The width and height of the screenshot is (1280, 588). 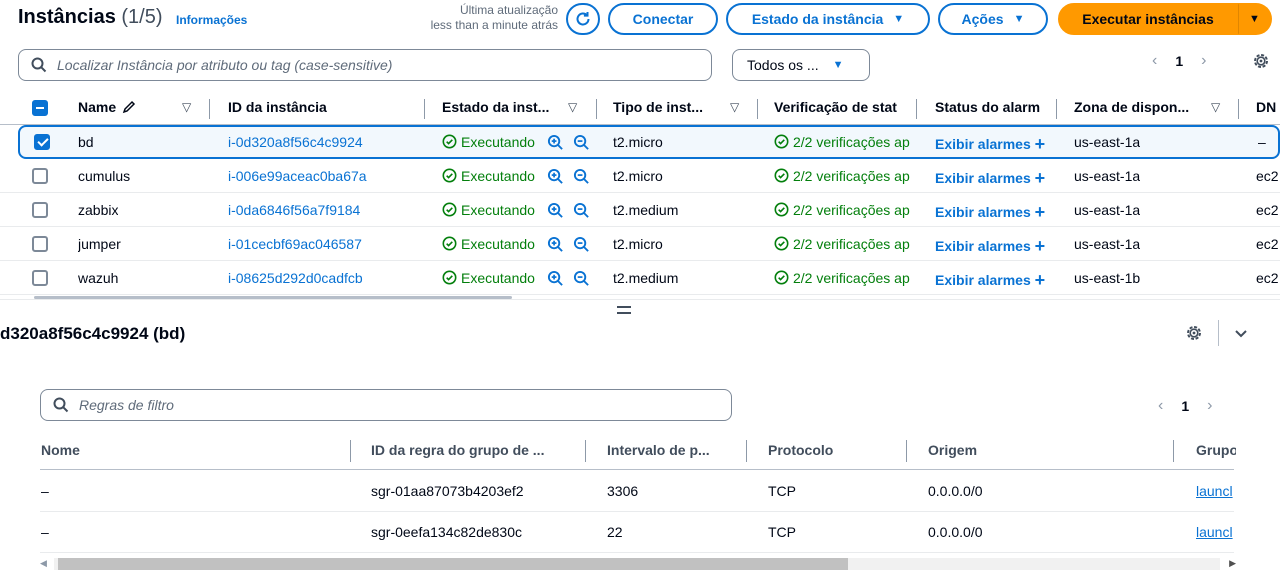 What do you see at coordinates (294, 210) in the screenshot?
I see `instance-id-link: i-0da6846f56a7f9184` at bounding box center [294, 210].